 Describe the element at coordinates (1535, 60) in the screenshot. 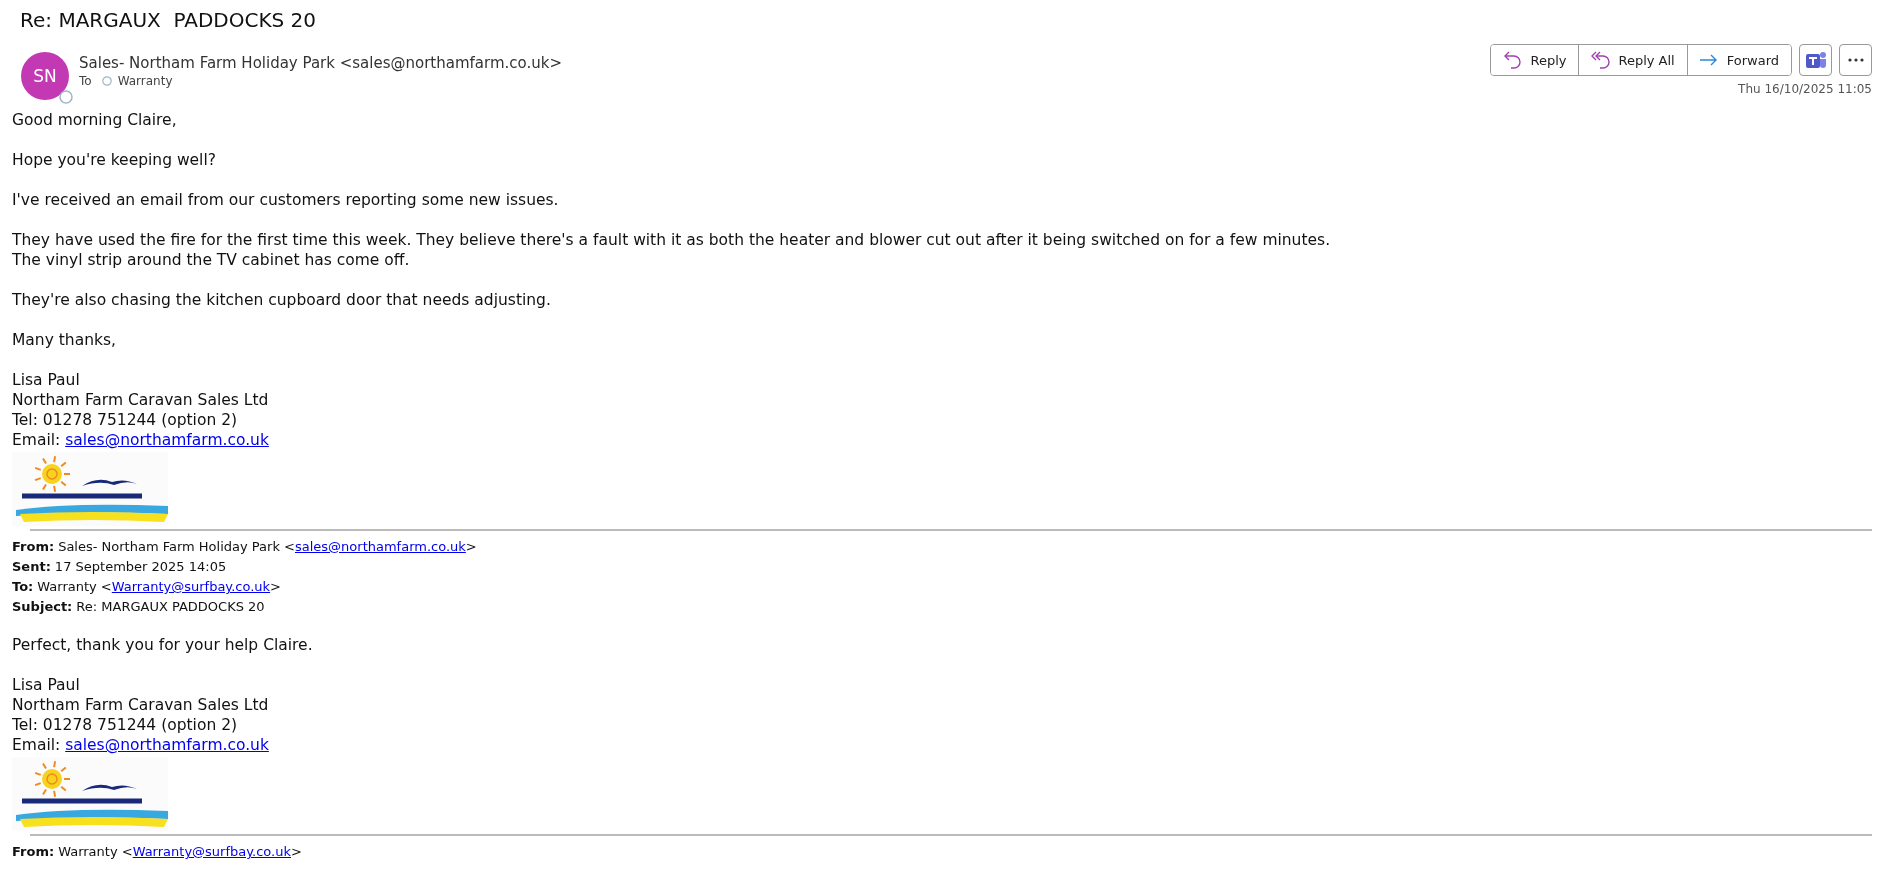

I see `reply-button: Reply` at that location.